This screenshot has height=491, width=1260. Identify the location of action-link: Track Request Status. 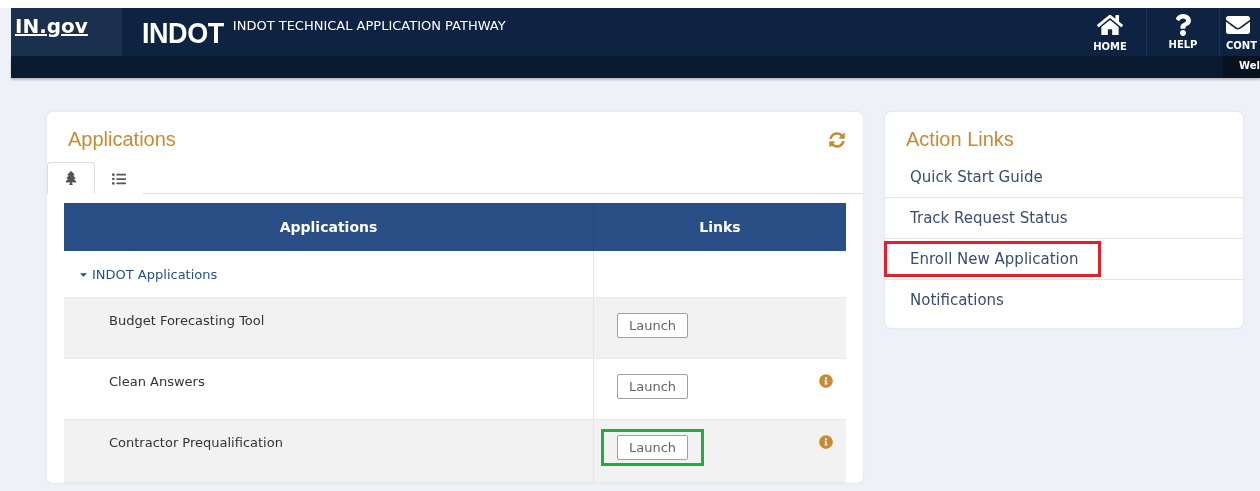
(987, 218).